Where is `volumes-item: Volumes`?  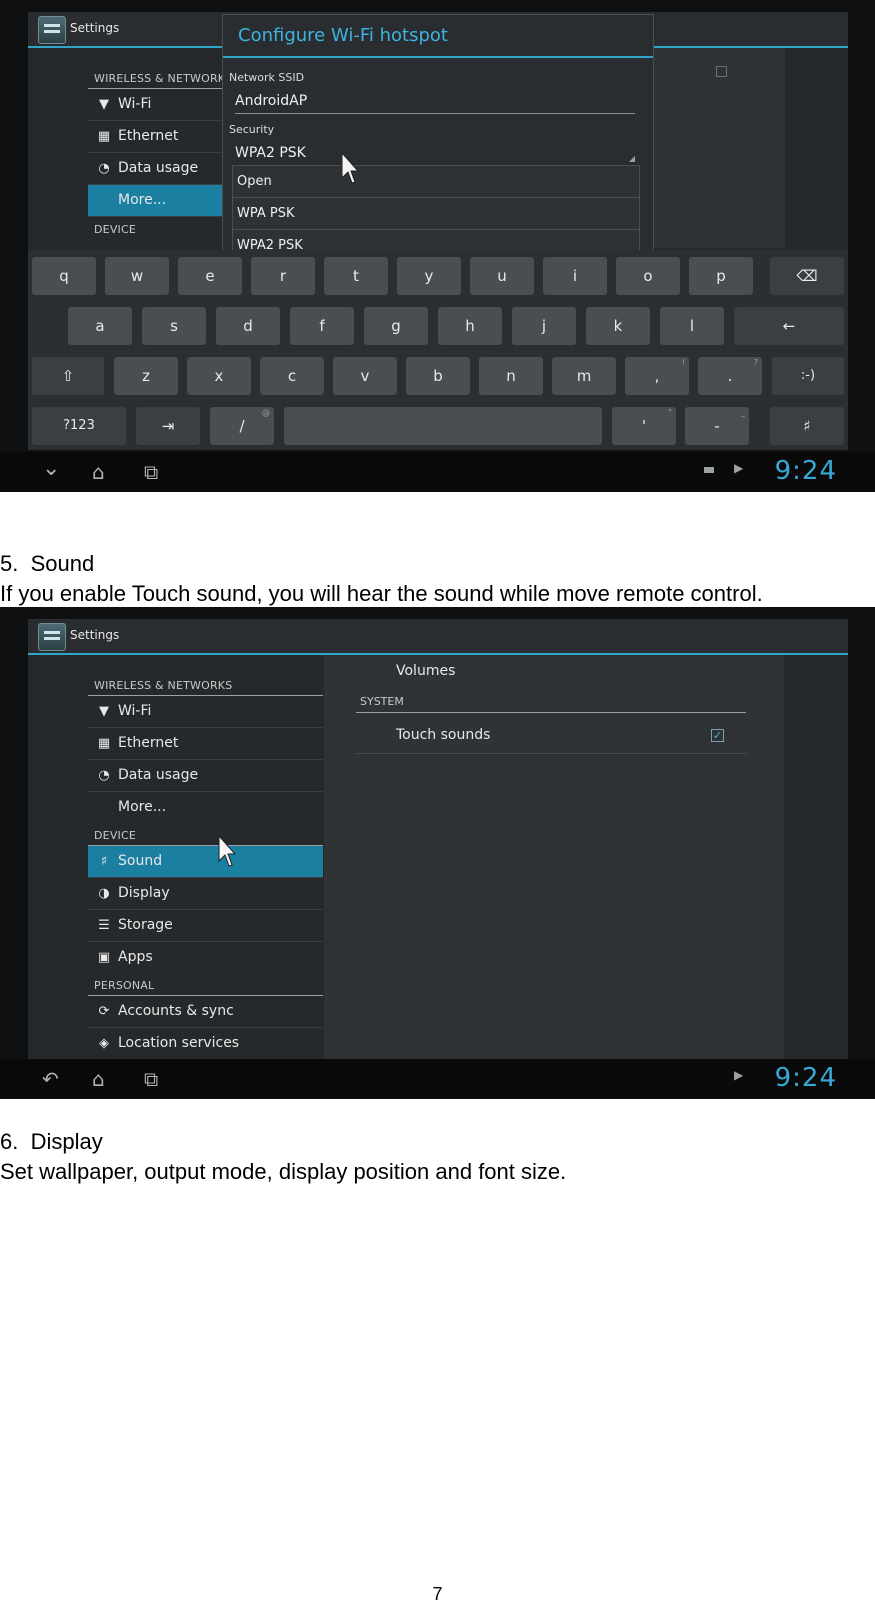
volumes-item: Volumes is located at coordinates (551, 671).